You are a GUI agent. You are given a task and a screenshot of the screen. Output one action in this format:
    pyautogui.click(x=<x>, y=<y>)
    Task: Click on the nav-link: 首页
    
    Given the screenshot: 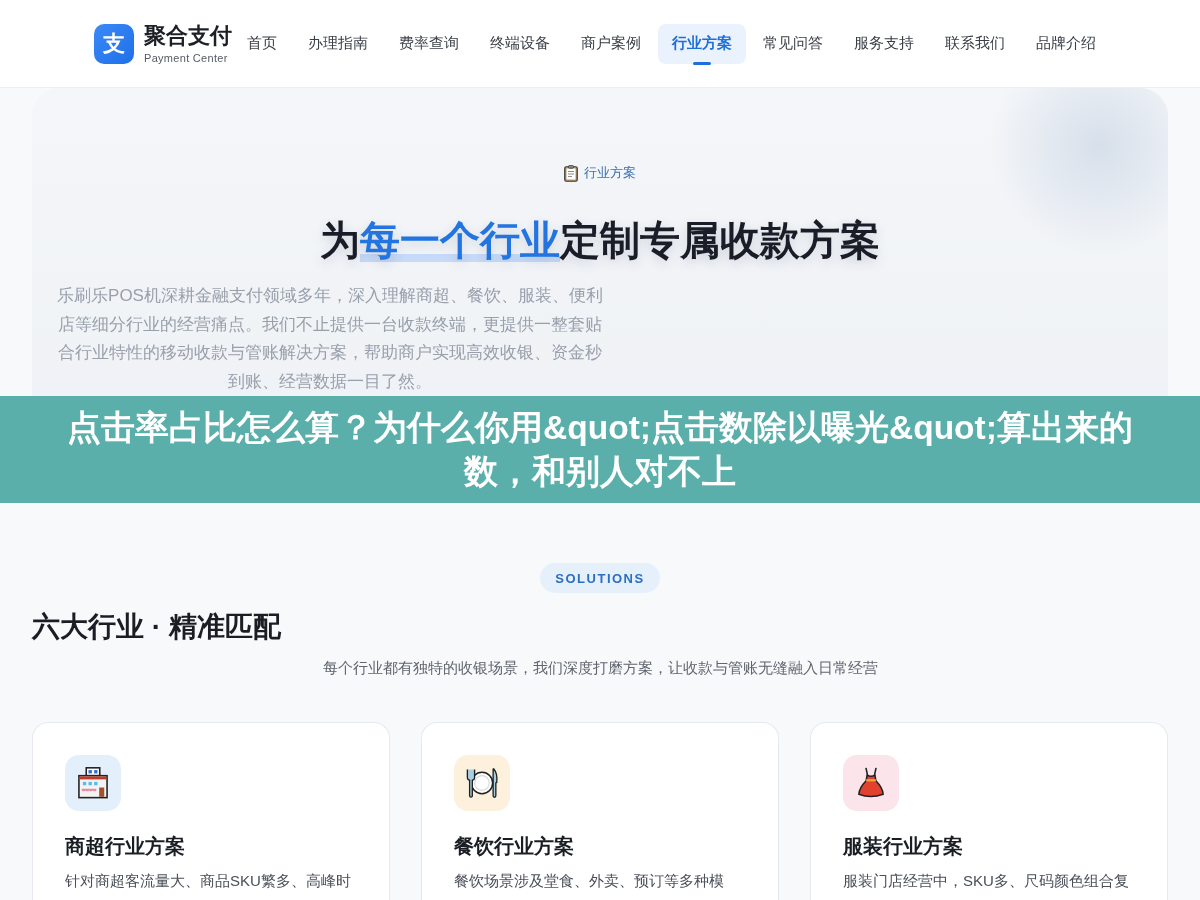 What is the action you would take?
    pyautogui.click(x=262, y=43)
    